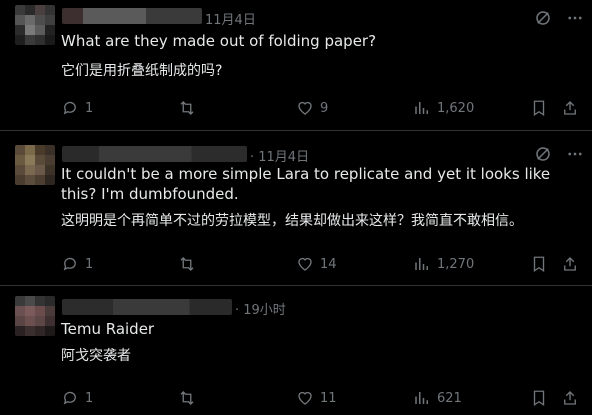 The image size is (592, 415). What do you see at coordinates (328, 264) in the screenshot?
I see `like-count: 14` at bounding box center [328, 264].